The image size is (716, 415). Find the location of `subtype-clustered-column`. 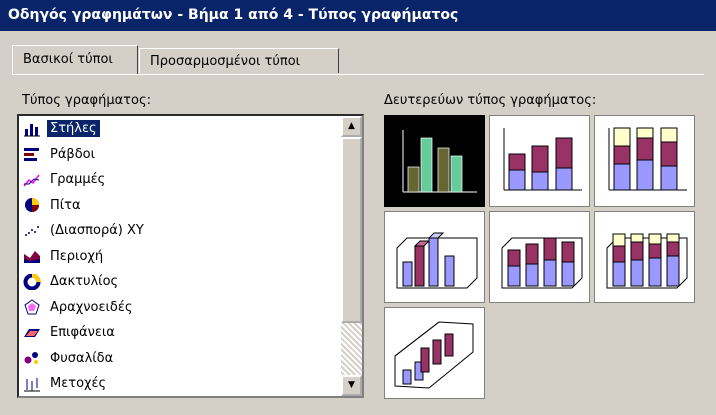

subtype-clustered-column is located at coordinates (434, 161).